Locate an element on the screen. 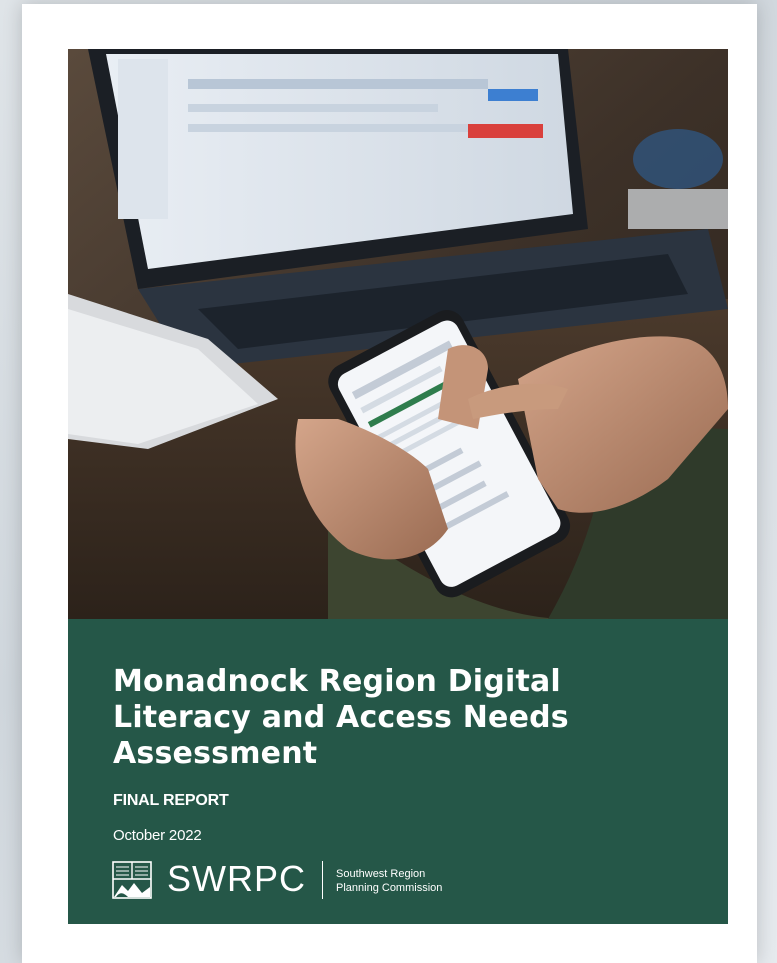 This screenshot has height=963, width=777. organization-name-line2: Planning Commission is located at coordinates (389, 888).